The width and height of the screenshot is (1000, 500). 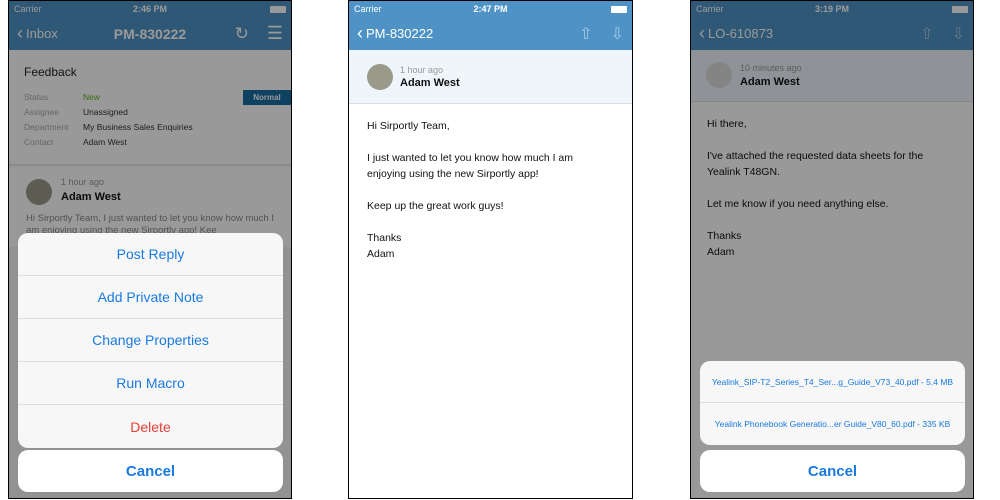 What do you see at coordinates (150, 383) in the screenshot?
I see `run-macro-button: Run Macro` at bounding box center [150, 383].